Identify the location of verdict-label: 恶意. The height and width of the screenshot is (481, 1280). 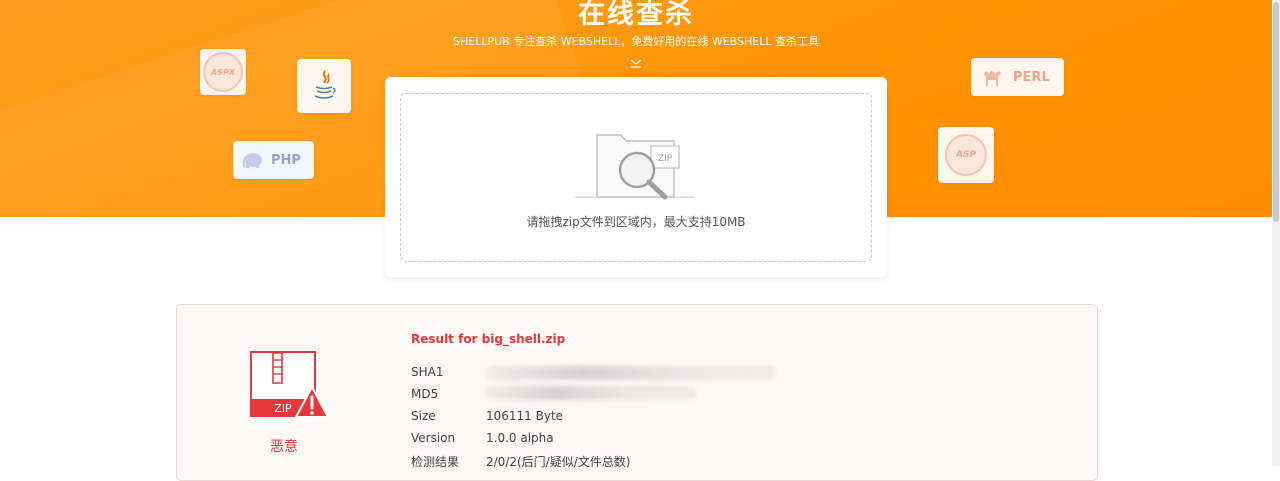
(284, 447).